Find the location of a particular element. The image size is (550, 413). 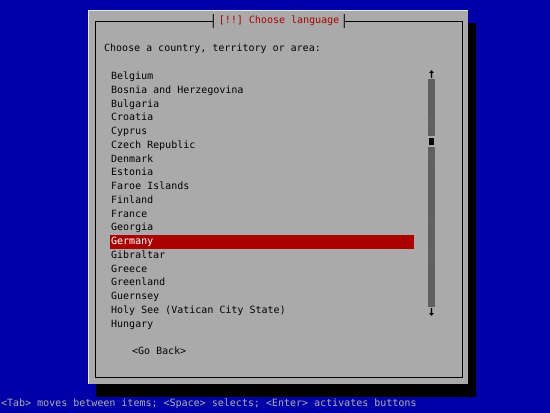

country-item: Estonia is located at coordinates (262, 173).